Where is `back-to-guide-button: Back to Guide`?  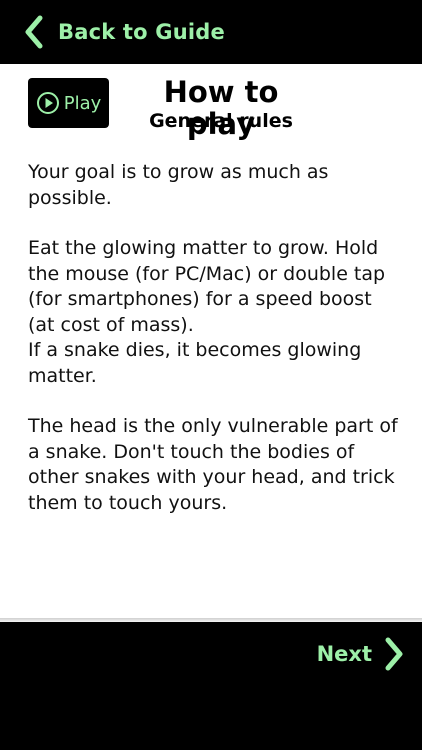 back-to-guide-button: Back to Guide is located at coordinates (112, 32).